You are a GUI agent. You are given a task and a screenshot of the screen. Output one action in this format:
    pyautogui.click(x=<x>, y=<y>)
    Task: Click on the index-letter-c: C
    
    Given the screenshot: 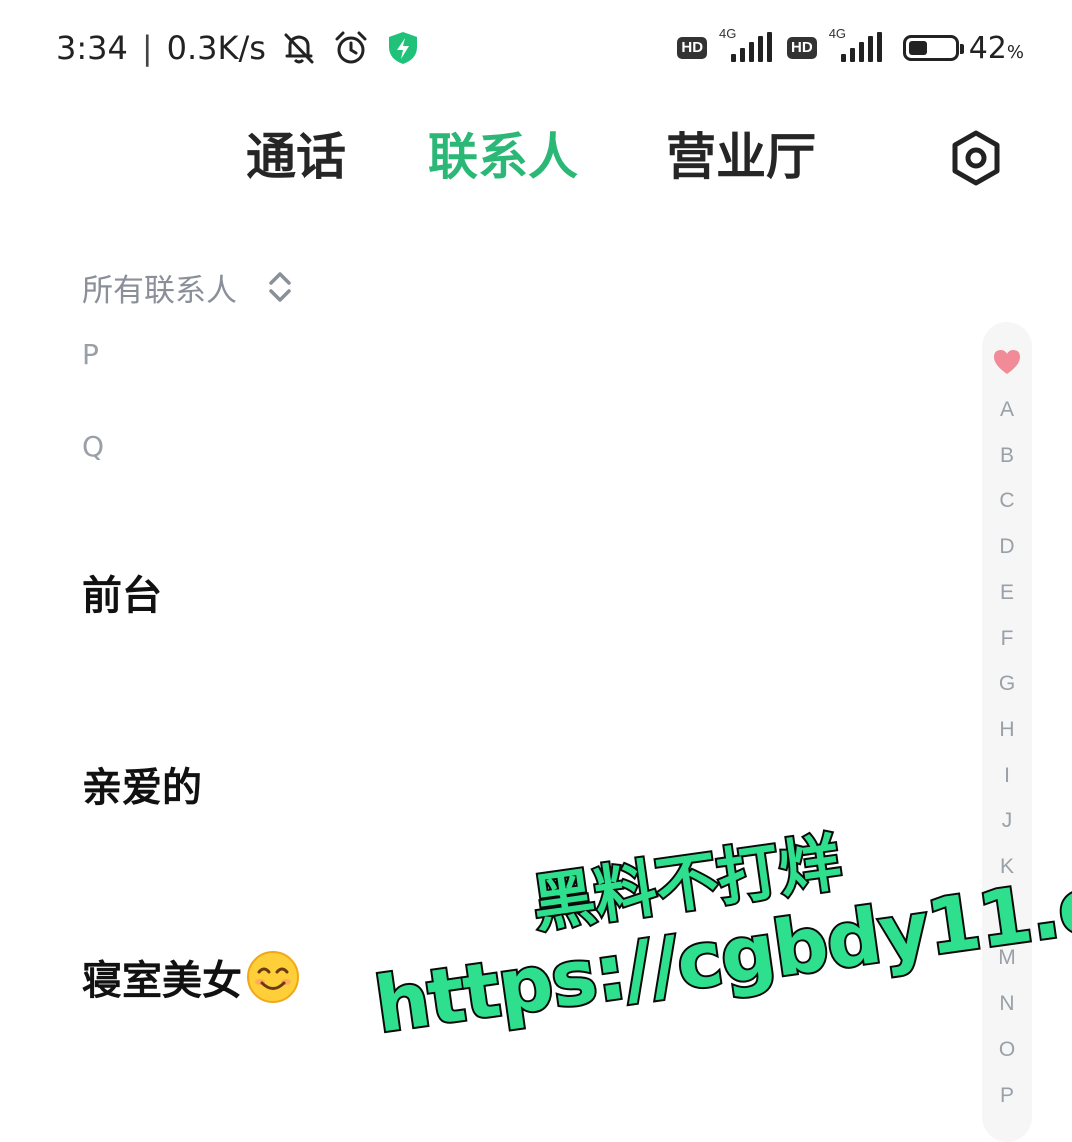 What is the action you would take?
    pyautogui.click(x=1007, y=501)
    